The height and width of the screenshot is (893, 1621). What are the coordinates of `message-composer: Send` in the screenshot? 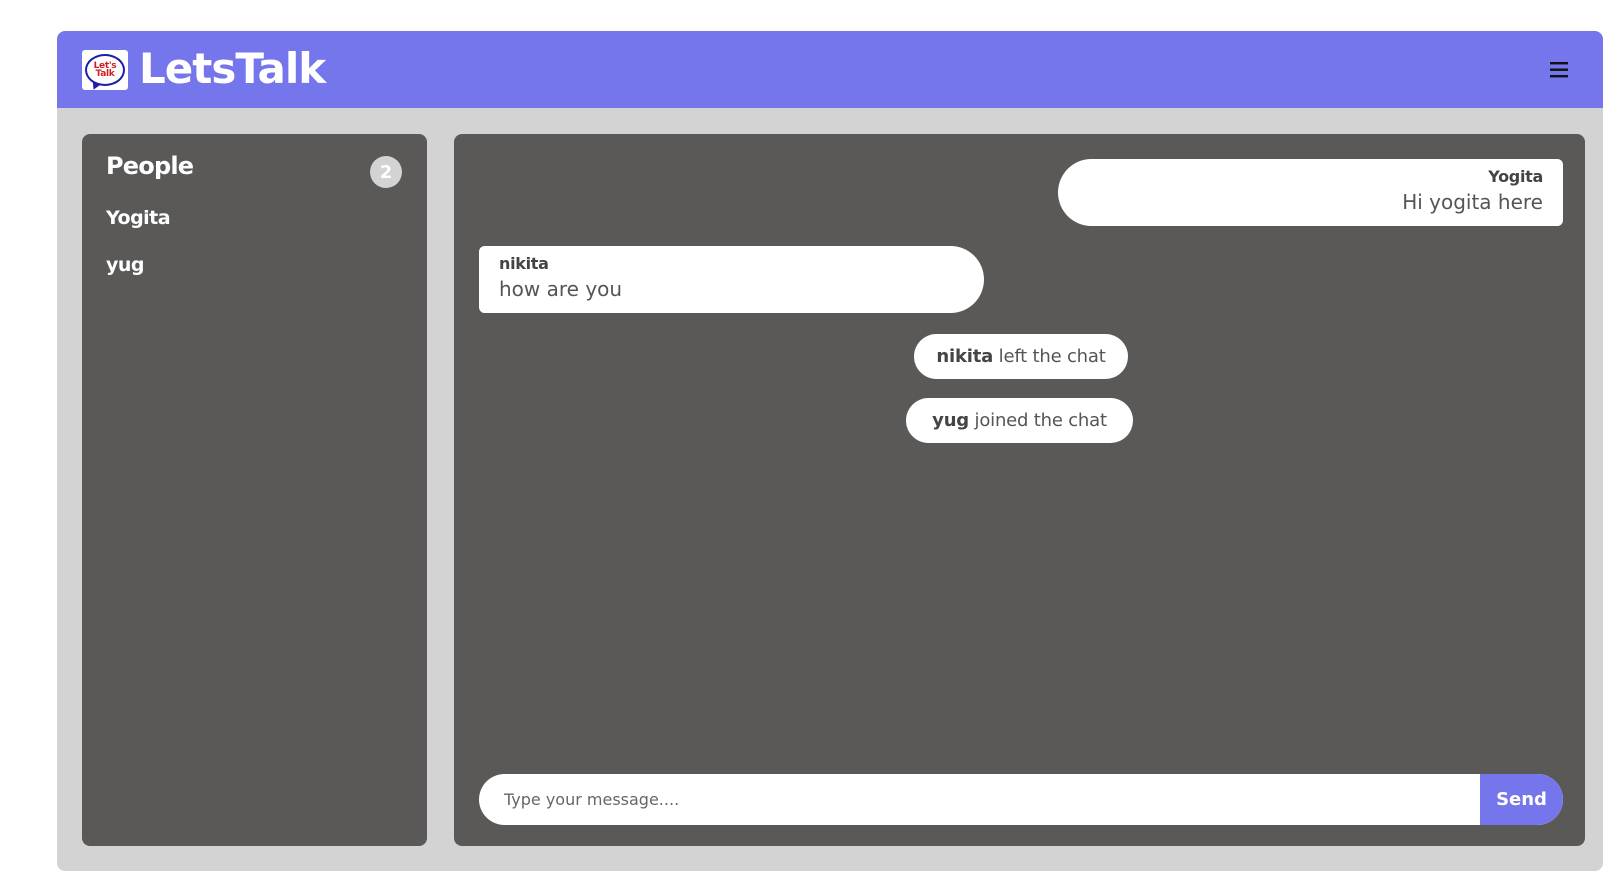 It's located at (1021, 799).